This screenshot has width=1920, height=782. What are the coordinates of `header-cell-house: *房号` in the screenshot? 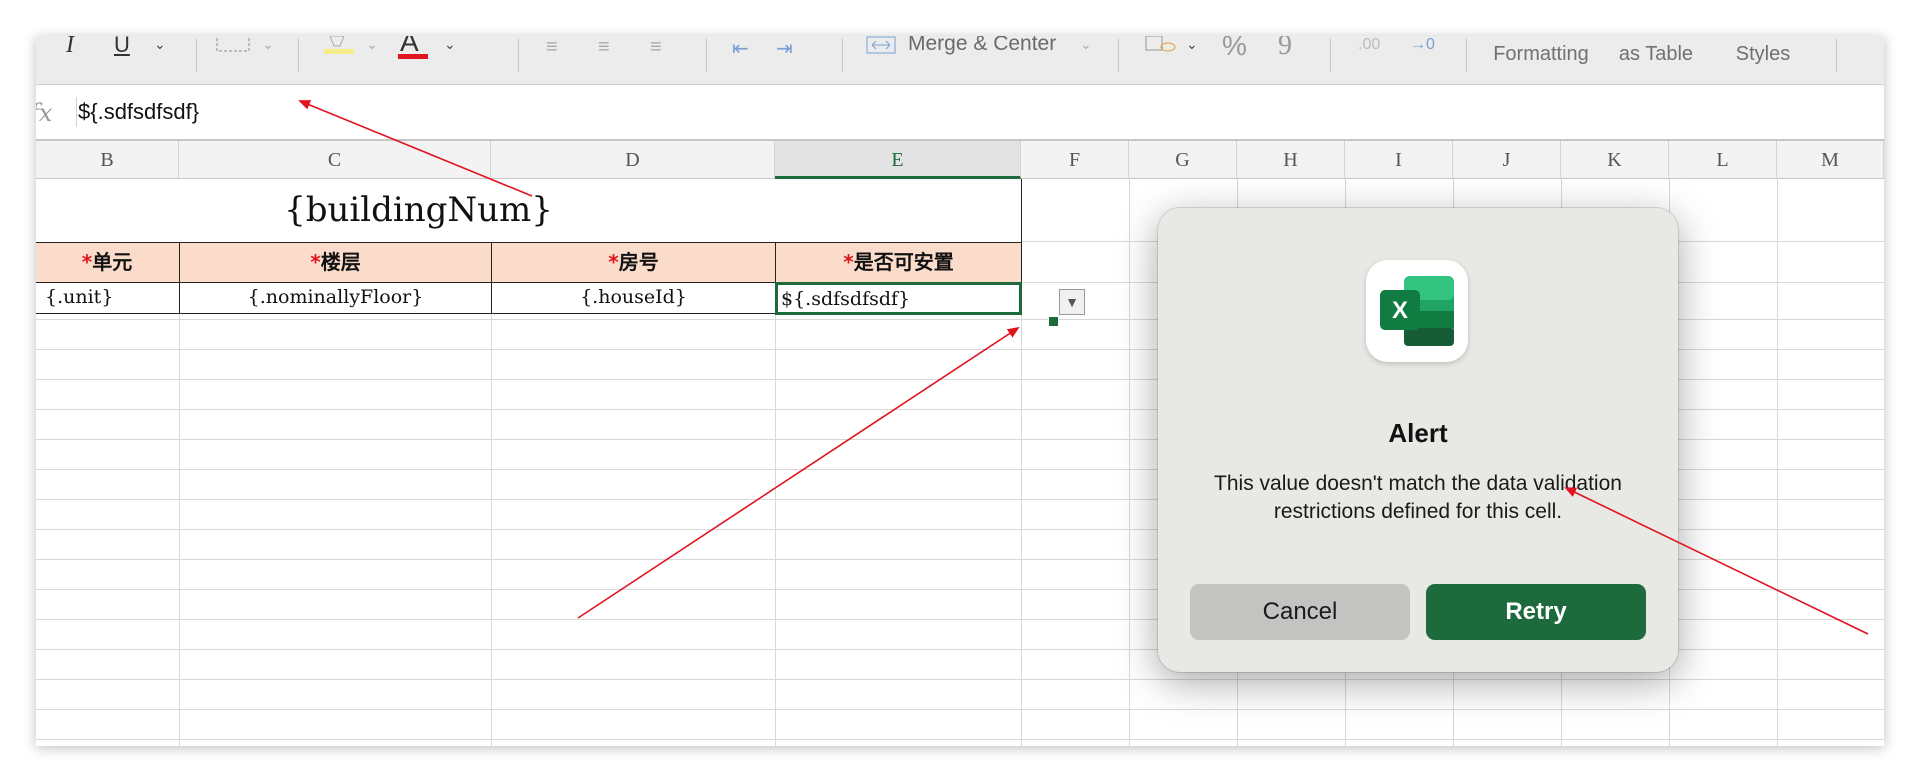 It's located at (633, 262).